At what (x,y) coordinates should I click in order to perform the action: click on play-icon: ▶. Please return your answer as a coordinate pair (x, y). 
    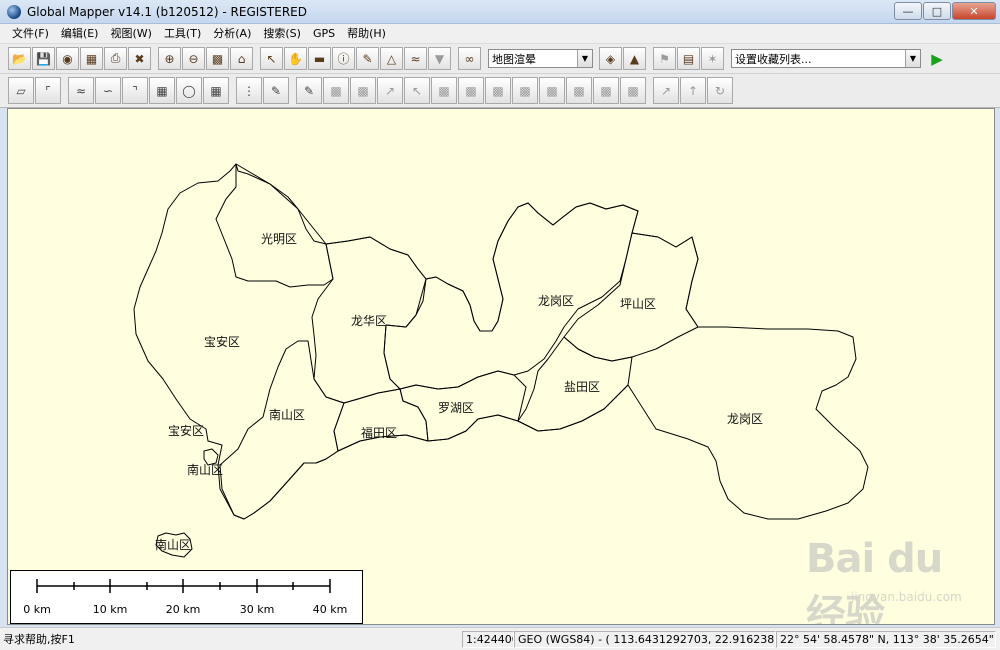
    Looking at the image, I should click on (937, 59).